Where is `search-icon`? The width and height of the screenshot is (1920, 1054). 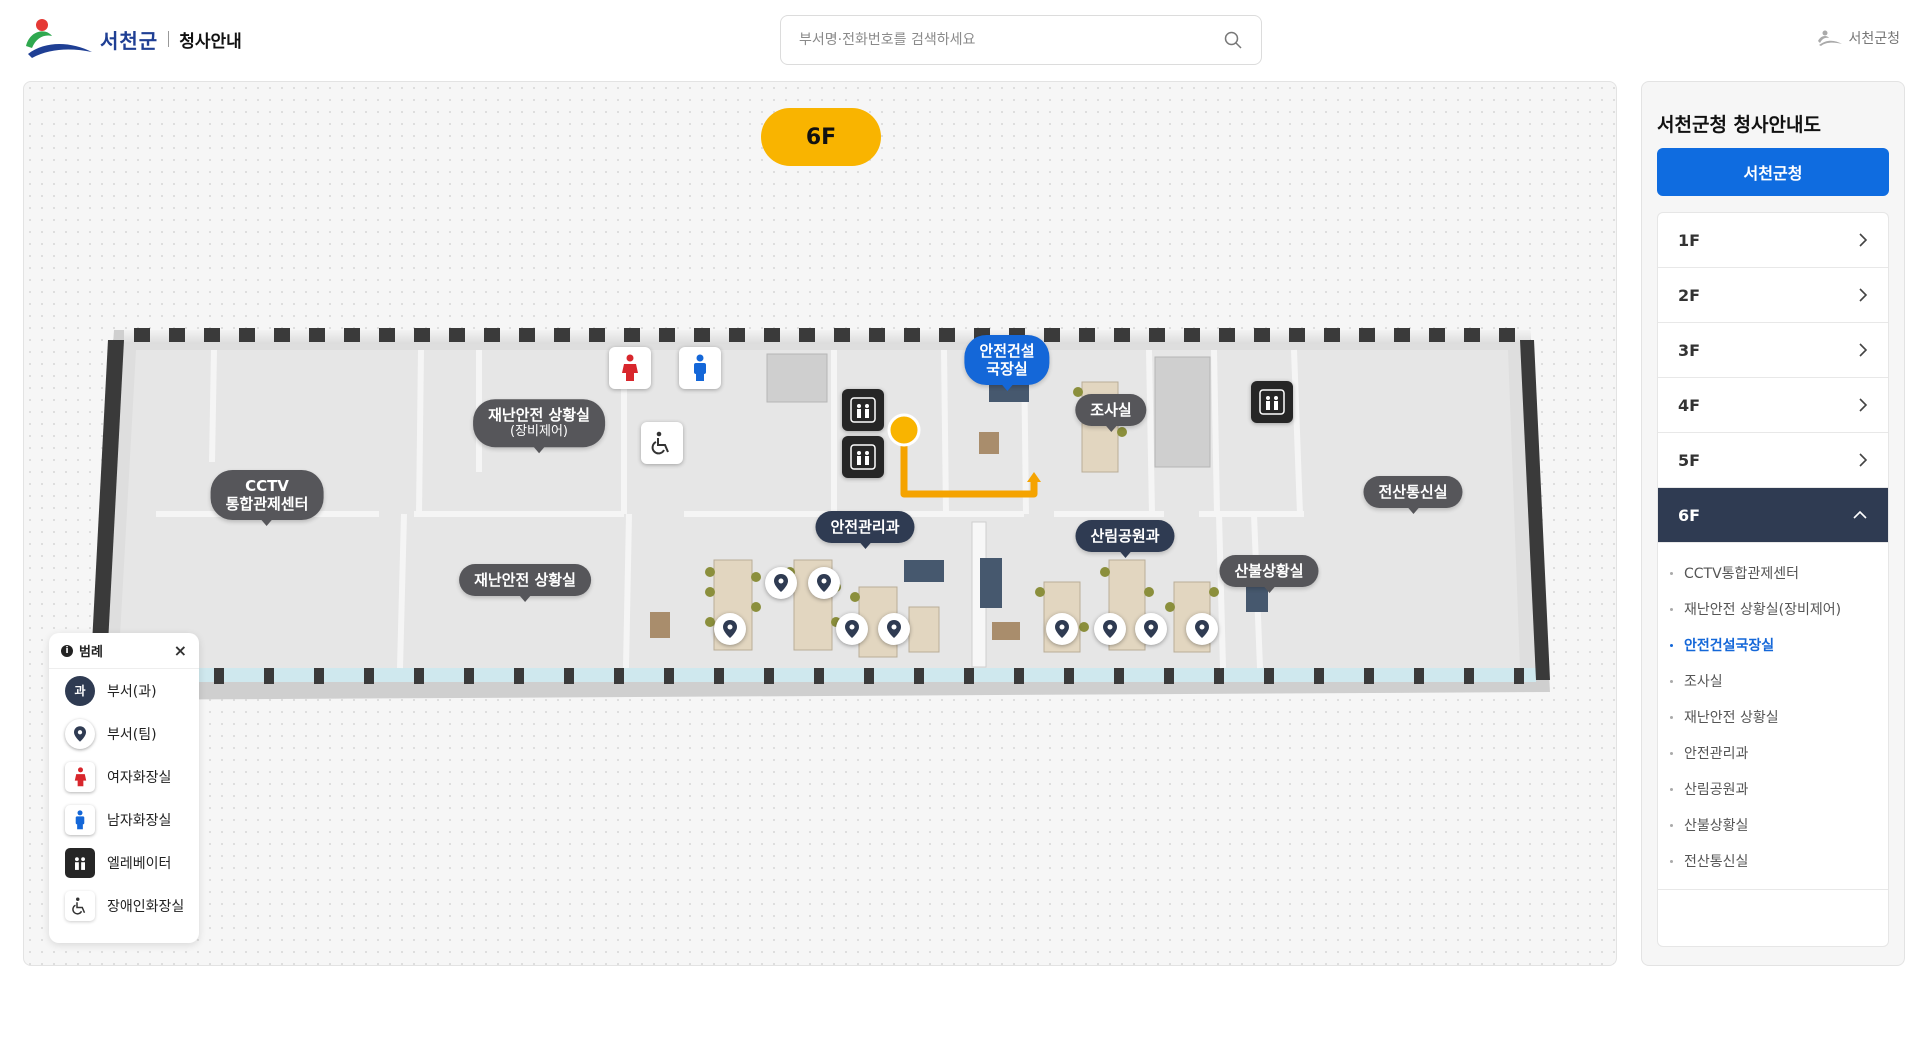
search-icon is located at coordinates (1233, 40).